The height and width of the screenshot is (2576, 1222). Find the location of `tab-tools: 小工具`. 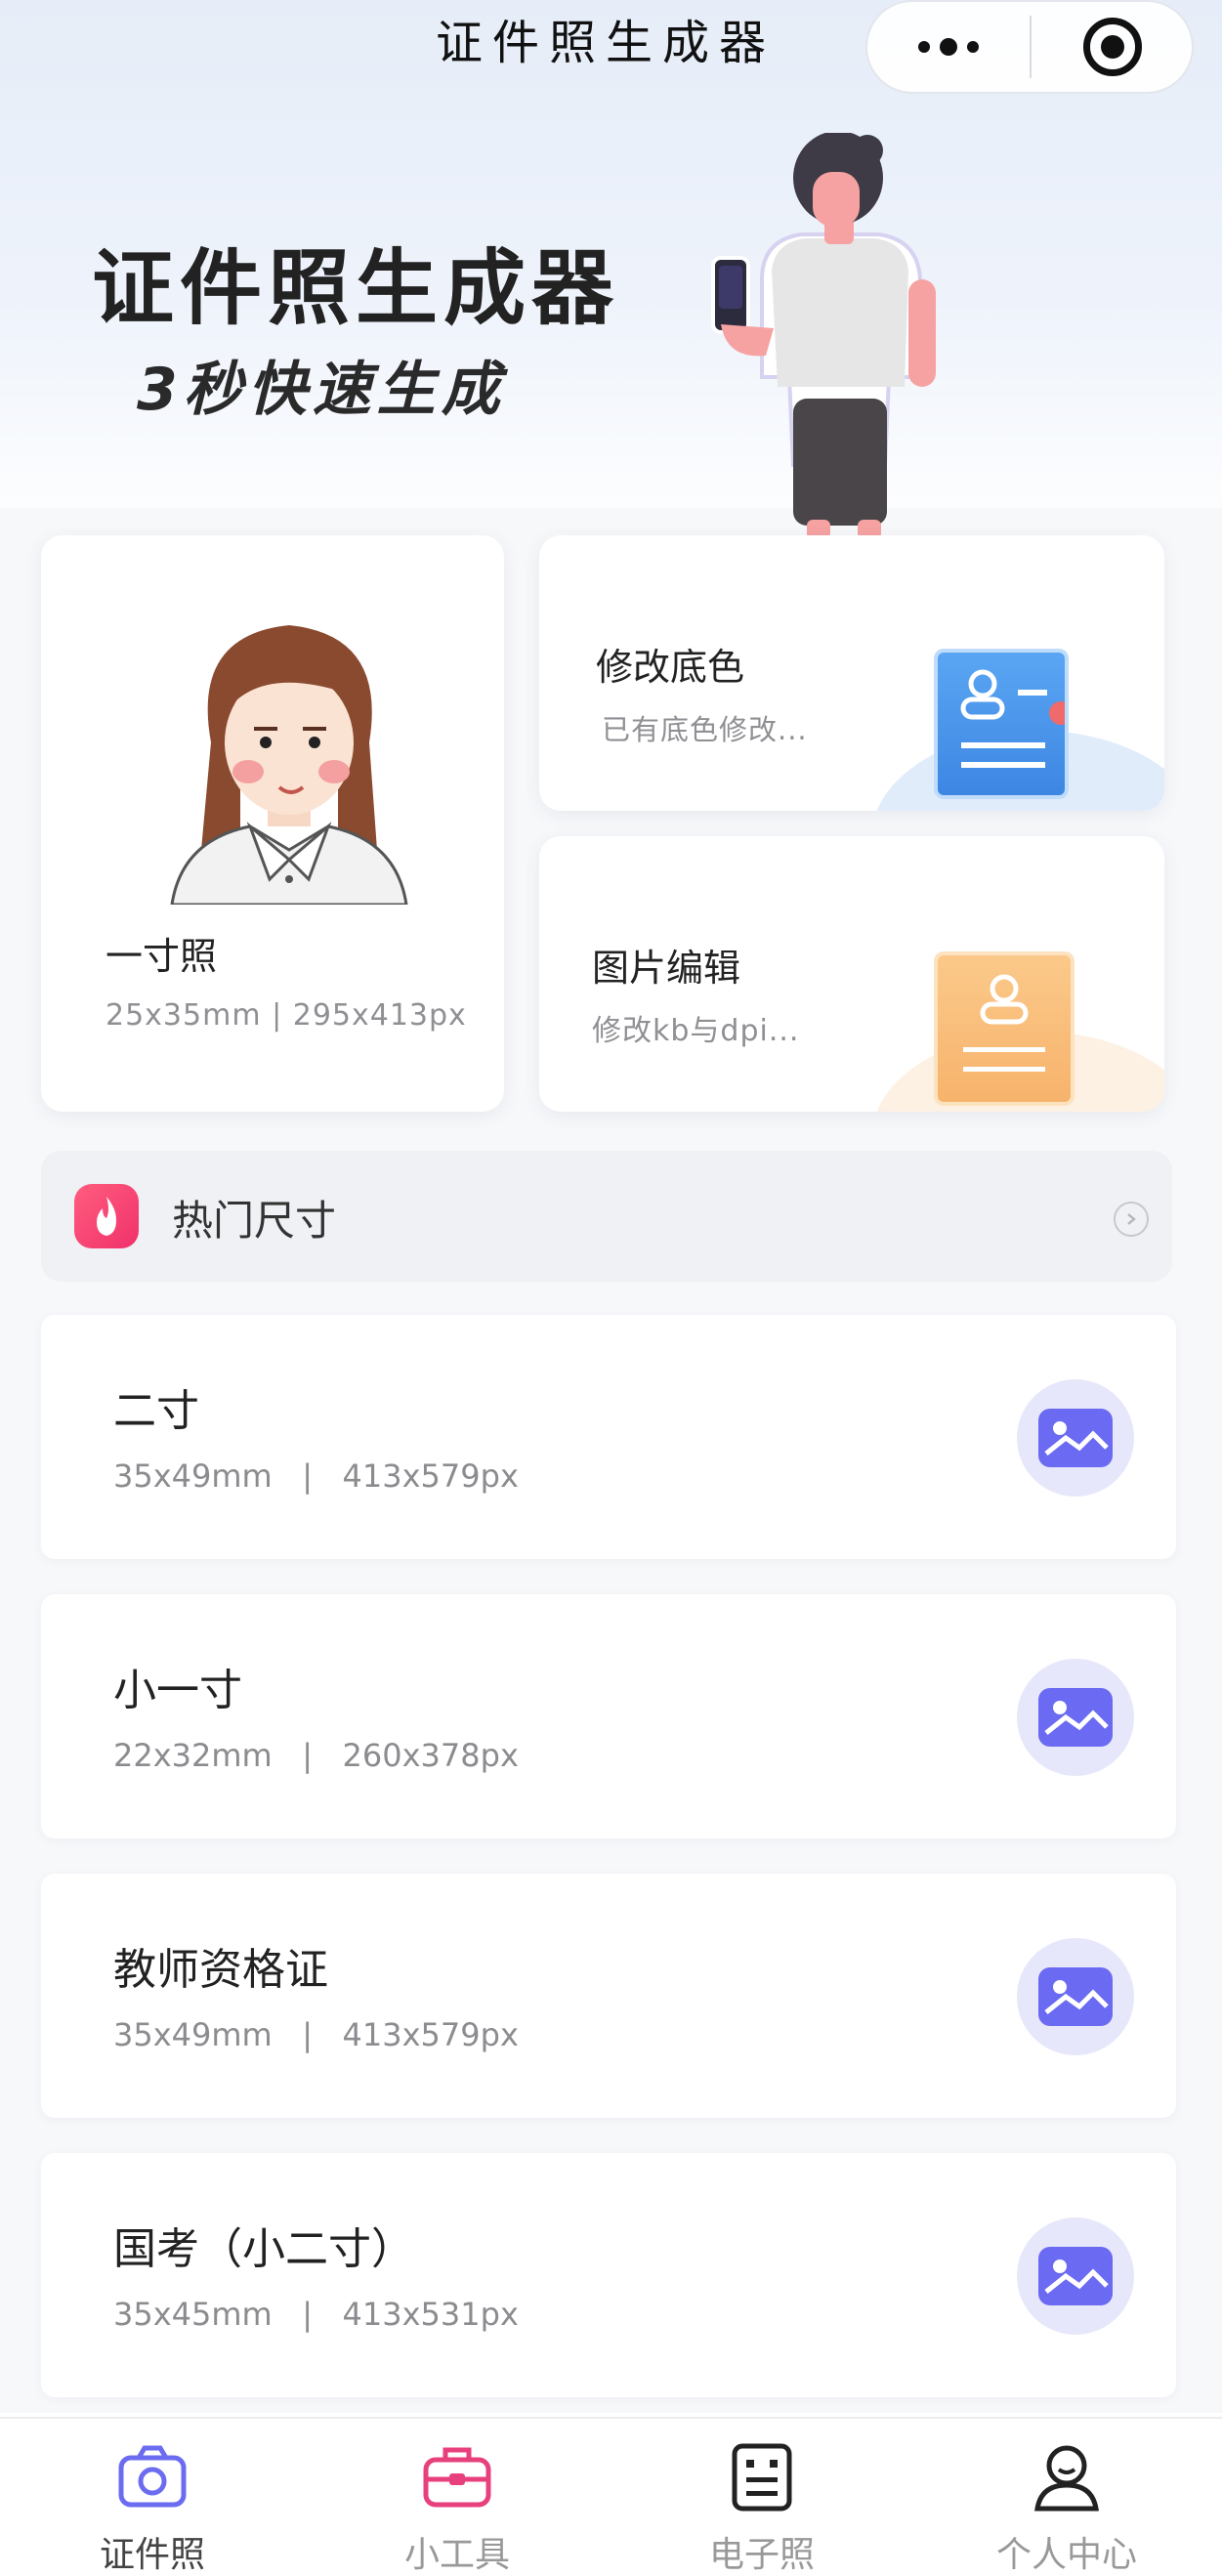

tab-tools: 小工具 is located at coordinates (458, 2497).